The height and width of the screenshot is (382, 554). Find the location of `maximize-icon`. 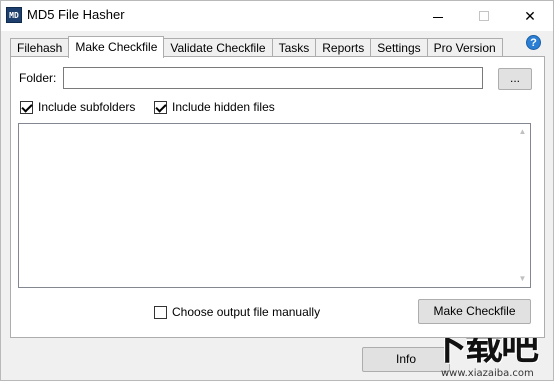

maximize-icon is located at coordinates (484, 16).